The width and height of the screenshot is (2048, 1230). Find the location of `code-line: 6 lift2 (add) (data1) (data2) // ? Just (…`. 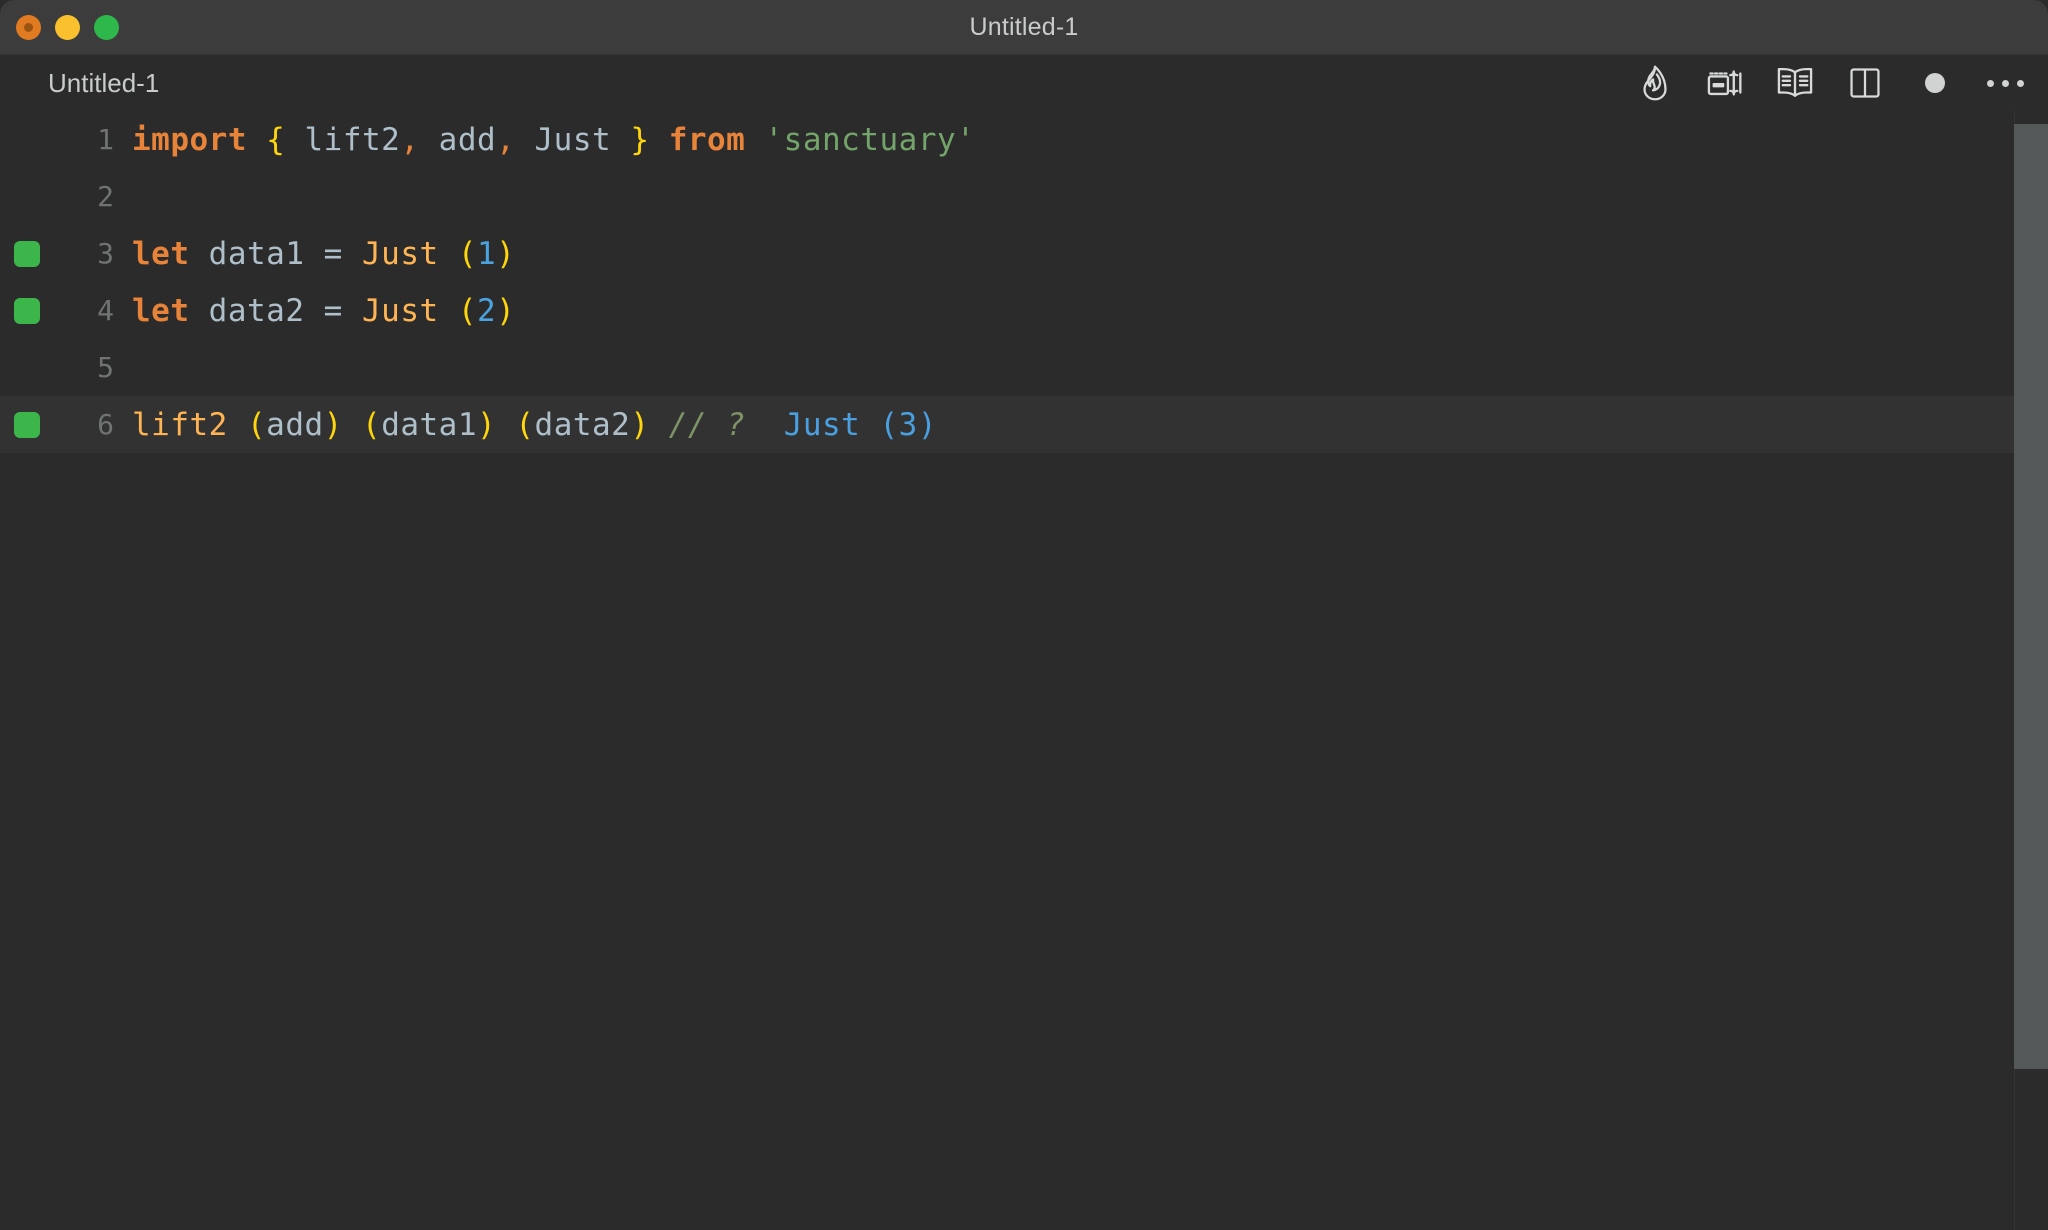

code-line: 6 lift2 (add) (data1) (data2) // ? Just (… is located at coordinates (1024, 424).